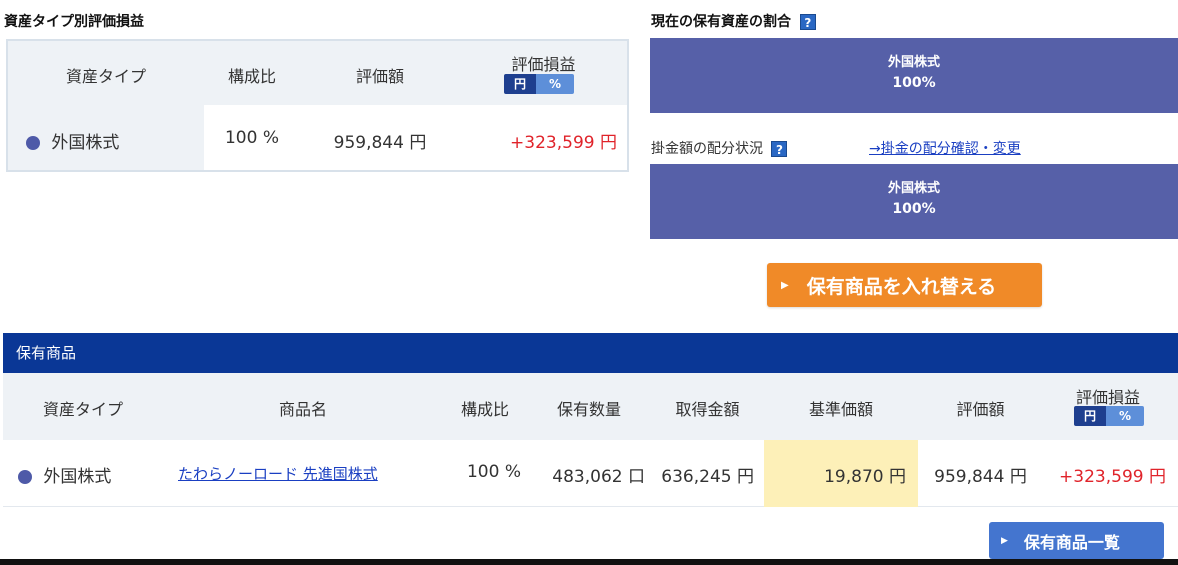 This screenshot has width=1178, height=565. What do you see at coordinates (590, 353) in the screenshot?
I see `holdings-header-bar: 保有商品` at bounding box center [590, 353].